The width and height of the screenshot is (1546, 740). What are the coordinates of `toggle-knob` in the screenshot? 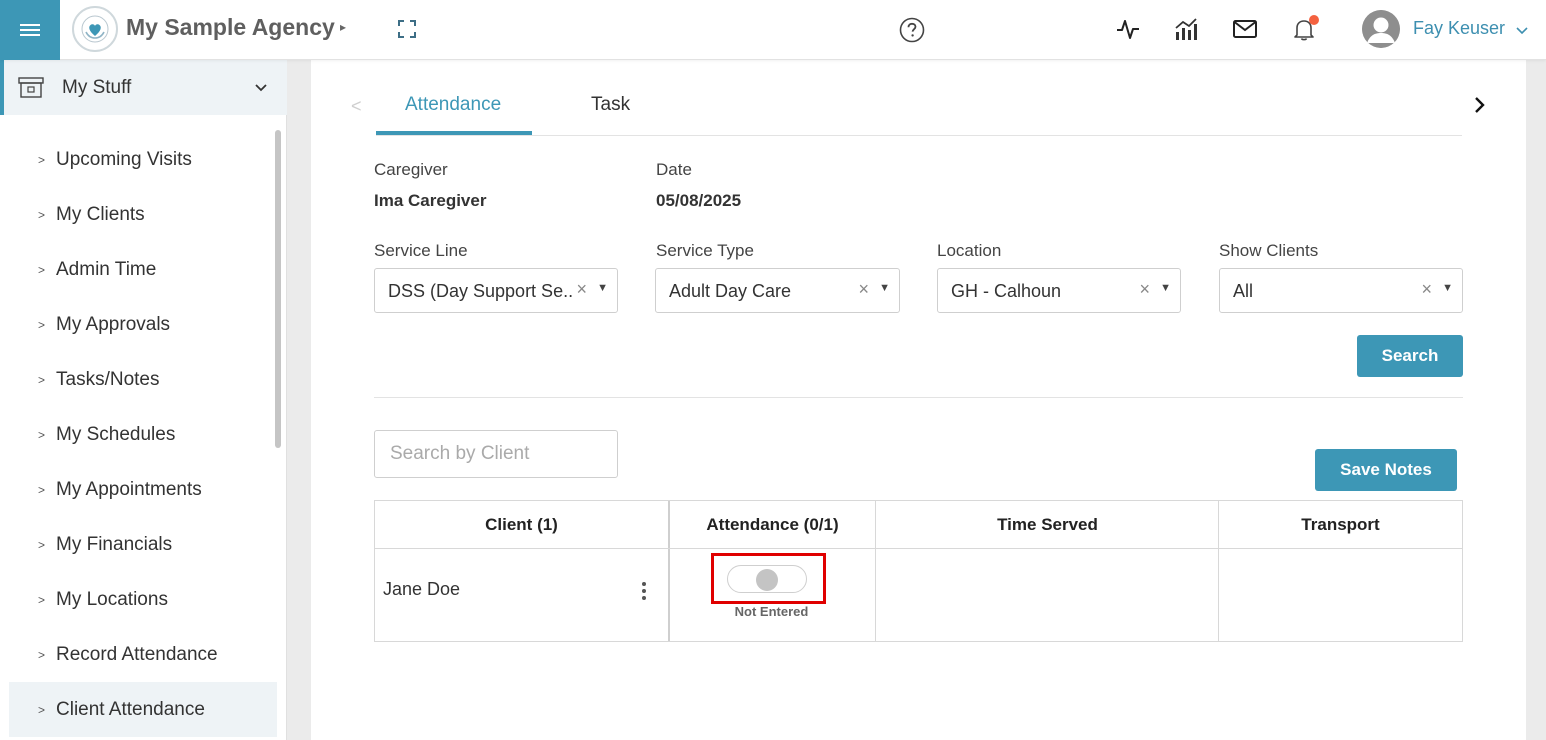 It's located at (767, 580).